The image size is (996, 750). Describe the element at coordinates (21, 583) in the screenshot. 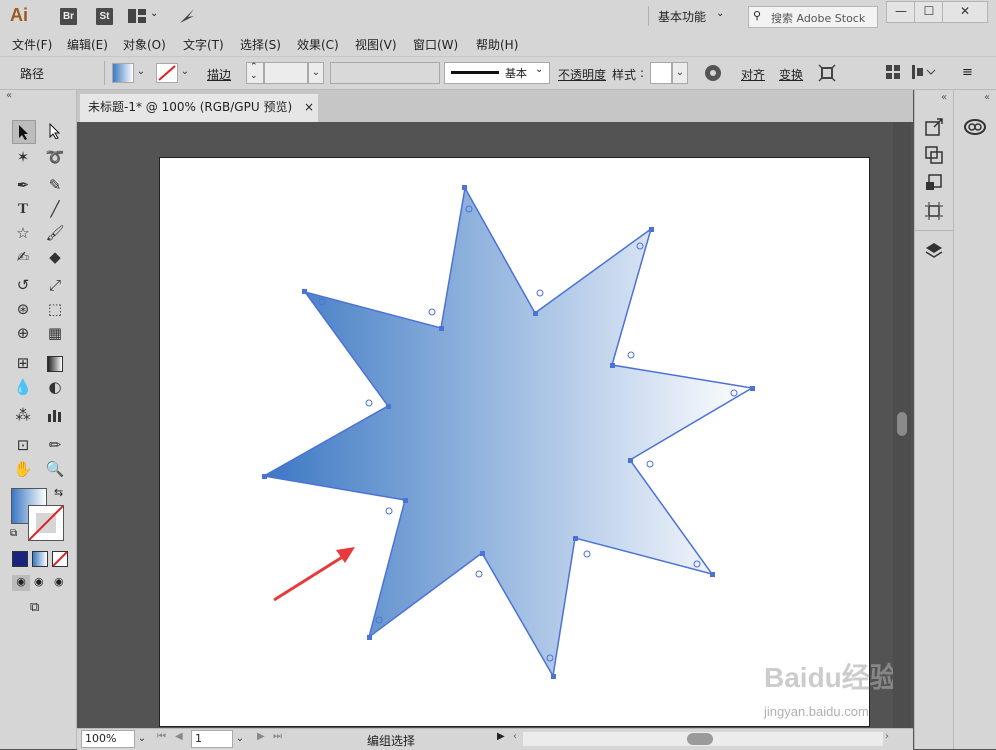

I see `draw-normal-icon: ◉` at that location.